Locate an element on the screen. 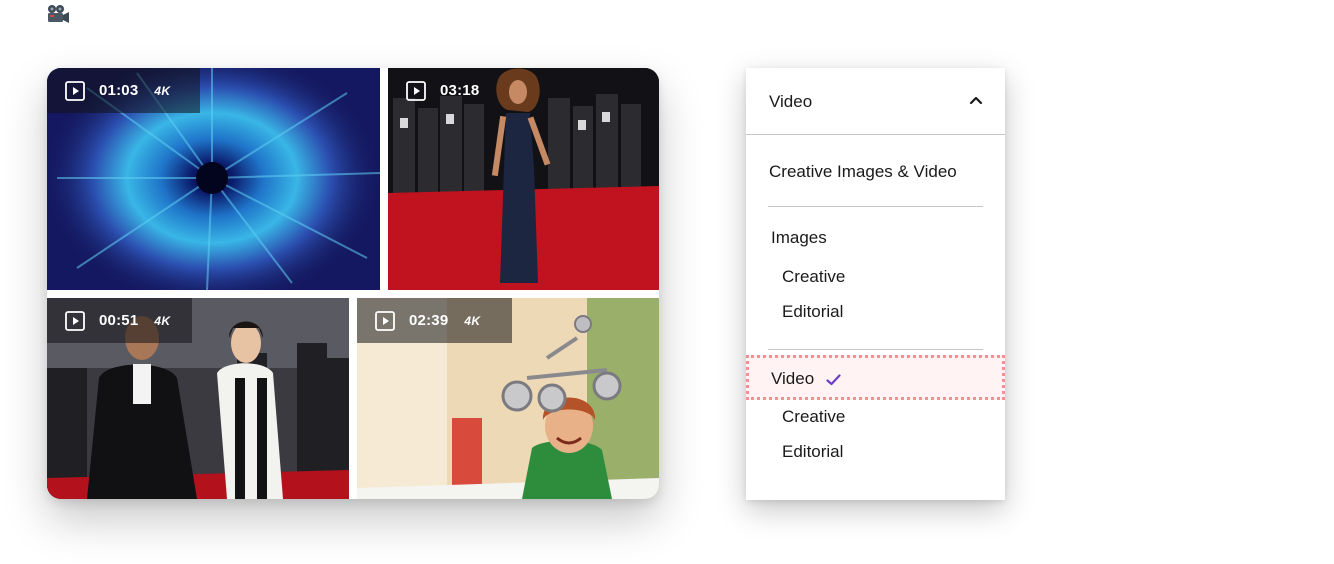  dropdown-selected-label: Video is located at coordinates (791, 101).